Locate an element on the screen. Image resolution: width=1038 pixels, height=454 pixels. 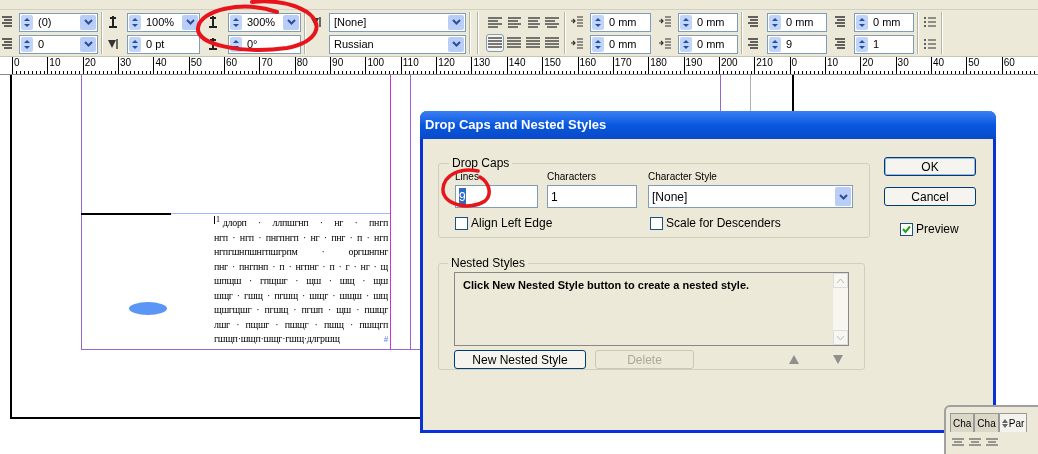
ruler-label: 180 is located at coordinates (658, 63).